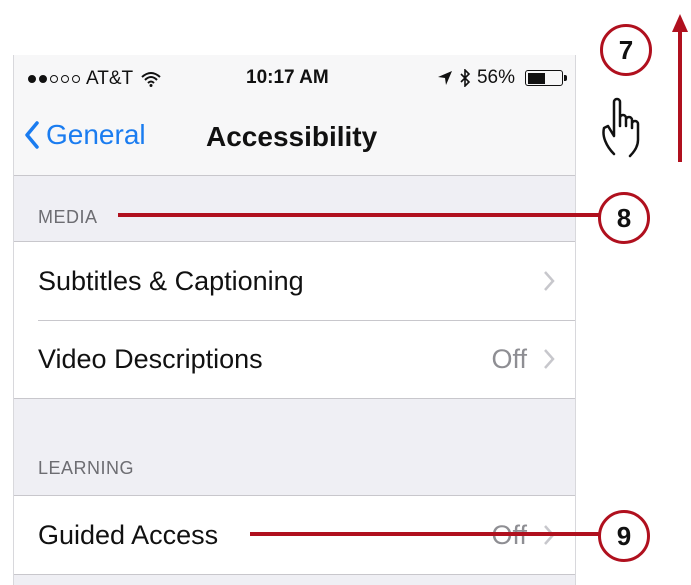  What do you see at coordinates (509, 358) in the screenshot?
I see `cell-value: Off` at bounding box center [509, 358].